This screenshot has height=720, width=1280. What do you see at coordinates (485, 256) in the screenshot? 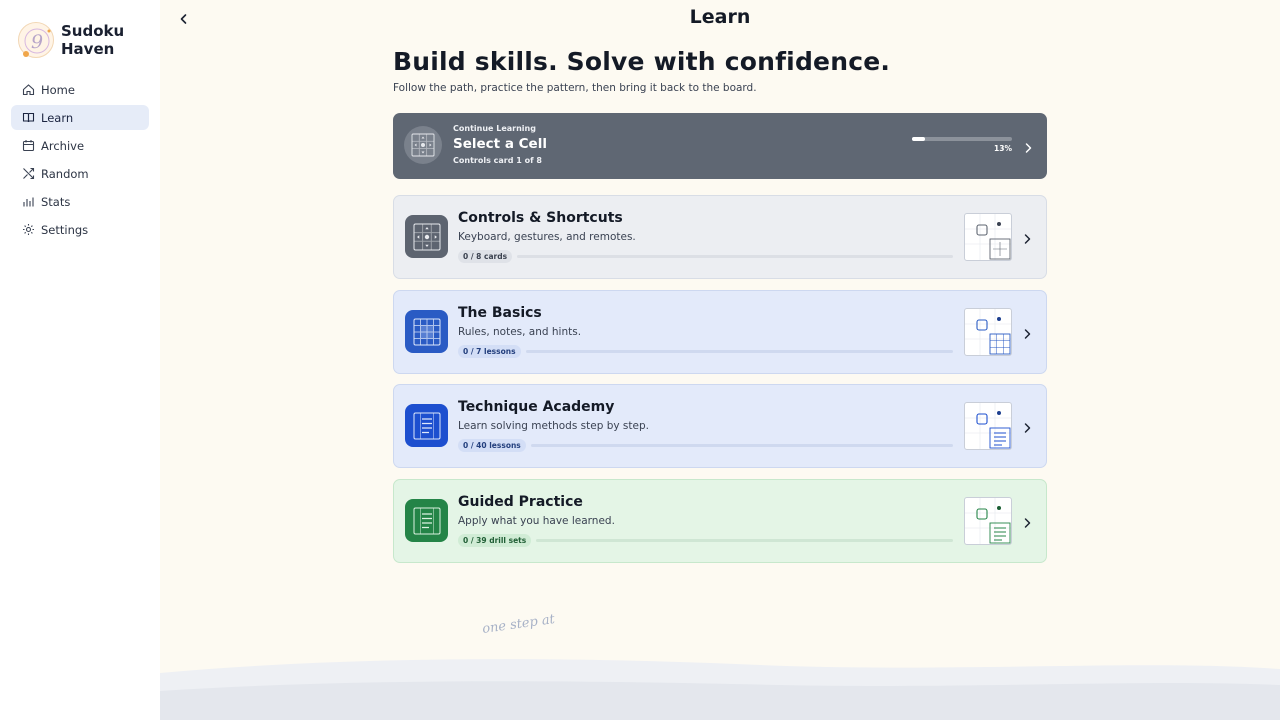
I see `course-progress-badge: 0 / 8 cards` at bounding box center [485, 256].